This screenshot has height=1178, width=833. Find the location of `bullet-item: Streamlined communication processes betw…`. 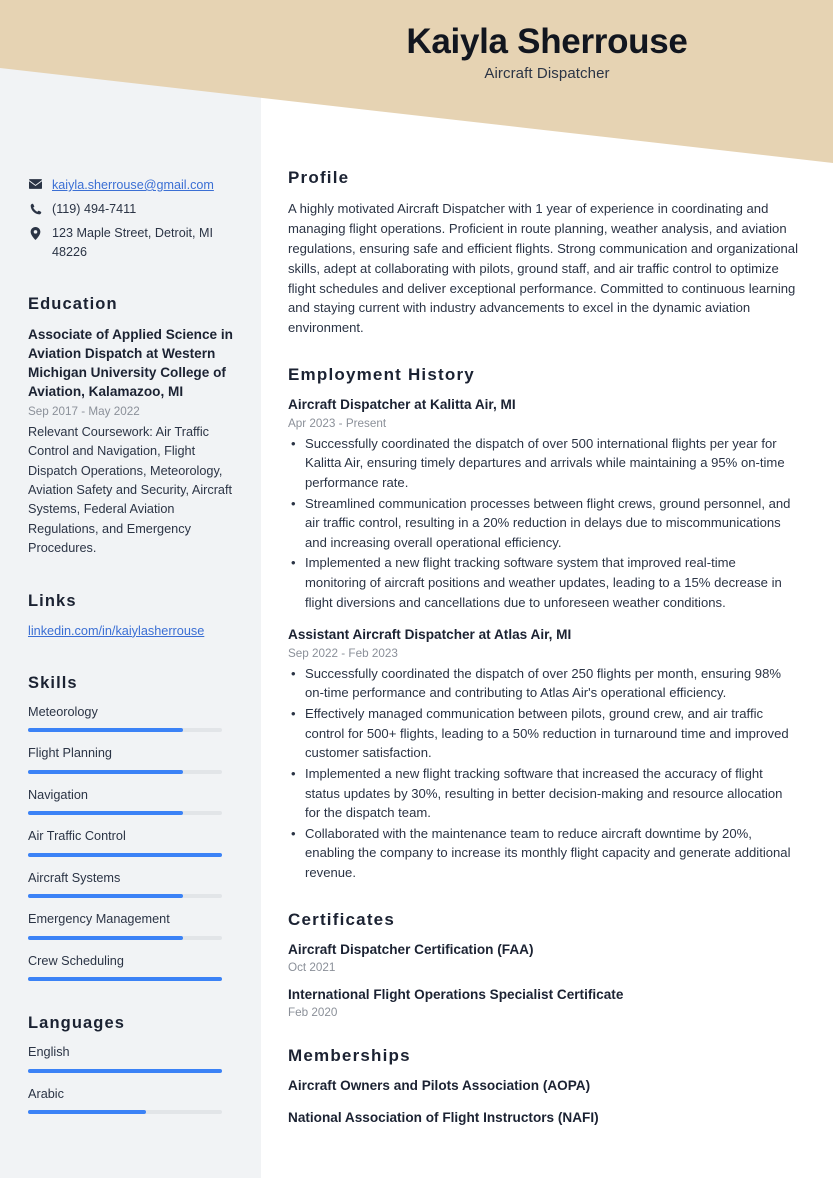

bullet-item: Streamlined communication processes betw… is located at coordinates (543, 523).